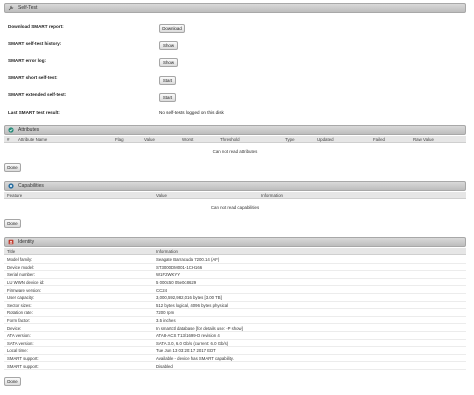 Image resolution: width=474 pixels, height=395 pixels. Describe the element at coordinates (33, 139) in the screenshot. I see `col-attribute-name: Attribute Name` at that location.